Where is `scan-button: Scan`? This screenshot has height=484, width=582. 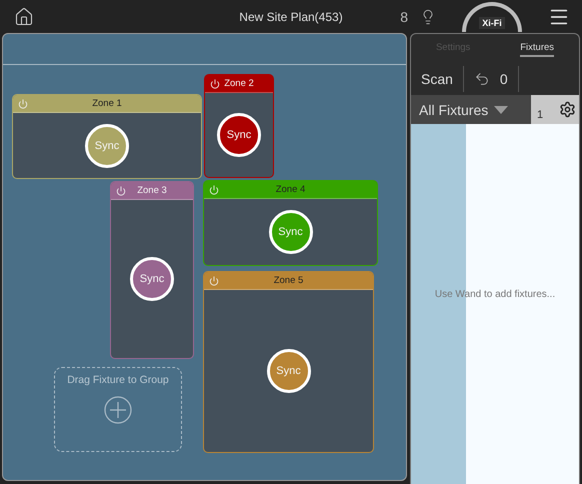
scan-button: Scan is located at coordinates (437, 79).